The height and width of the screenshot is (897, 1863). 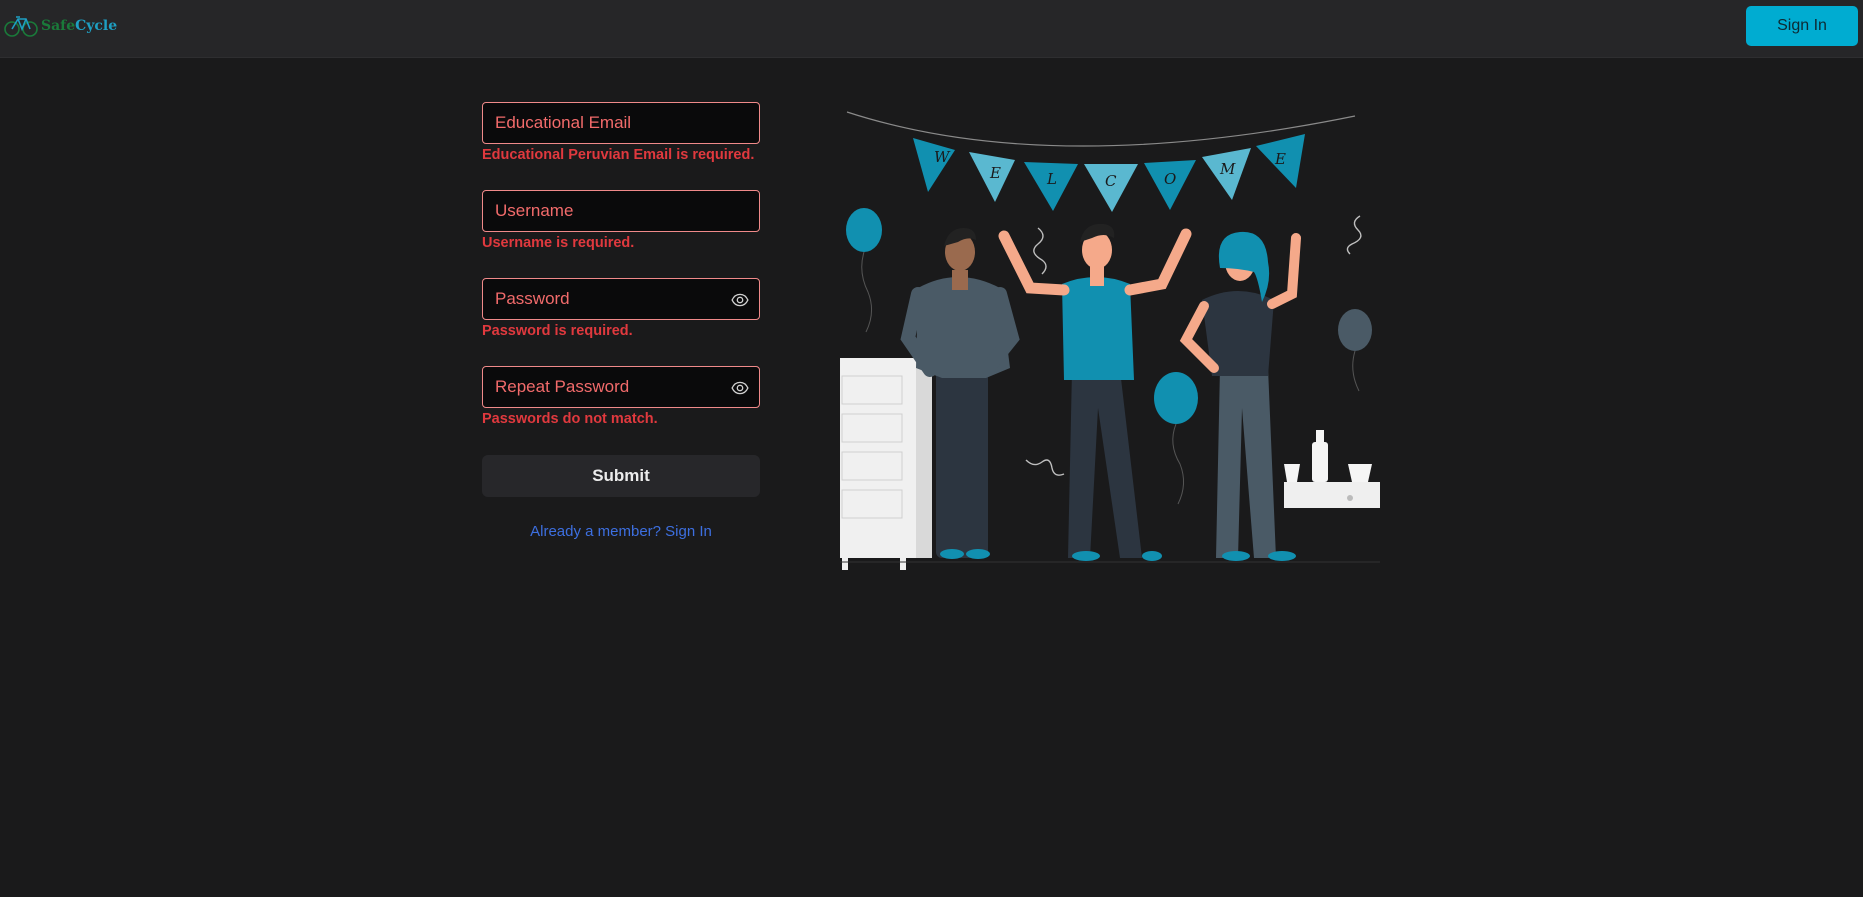 What do you see at coordinates (570, 419) in the screenshot?
I see `repeat-password-error: Passwords do not match.` at bounding box center [570, 419].